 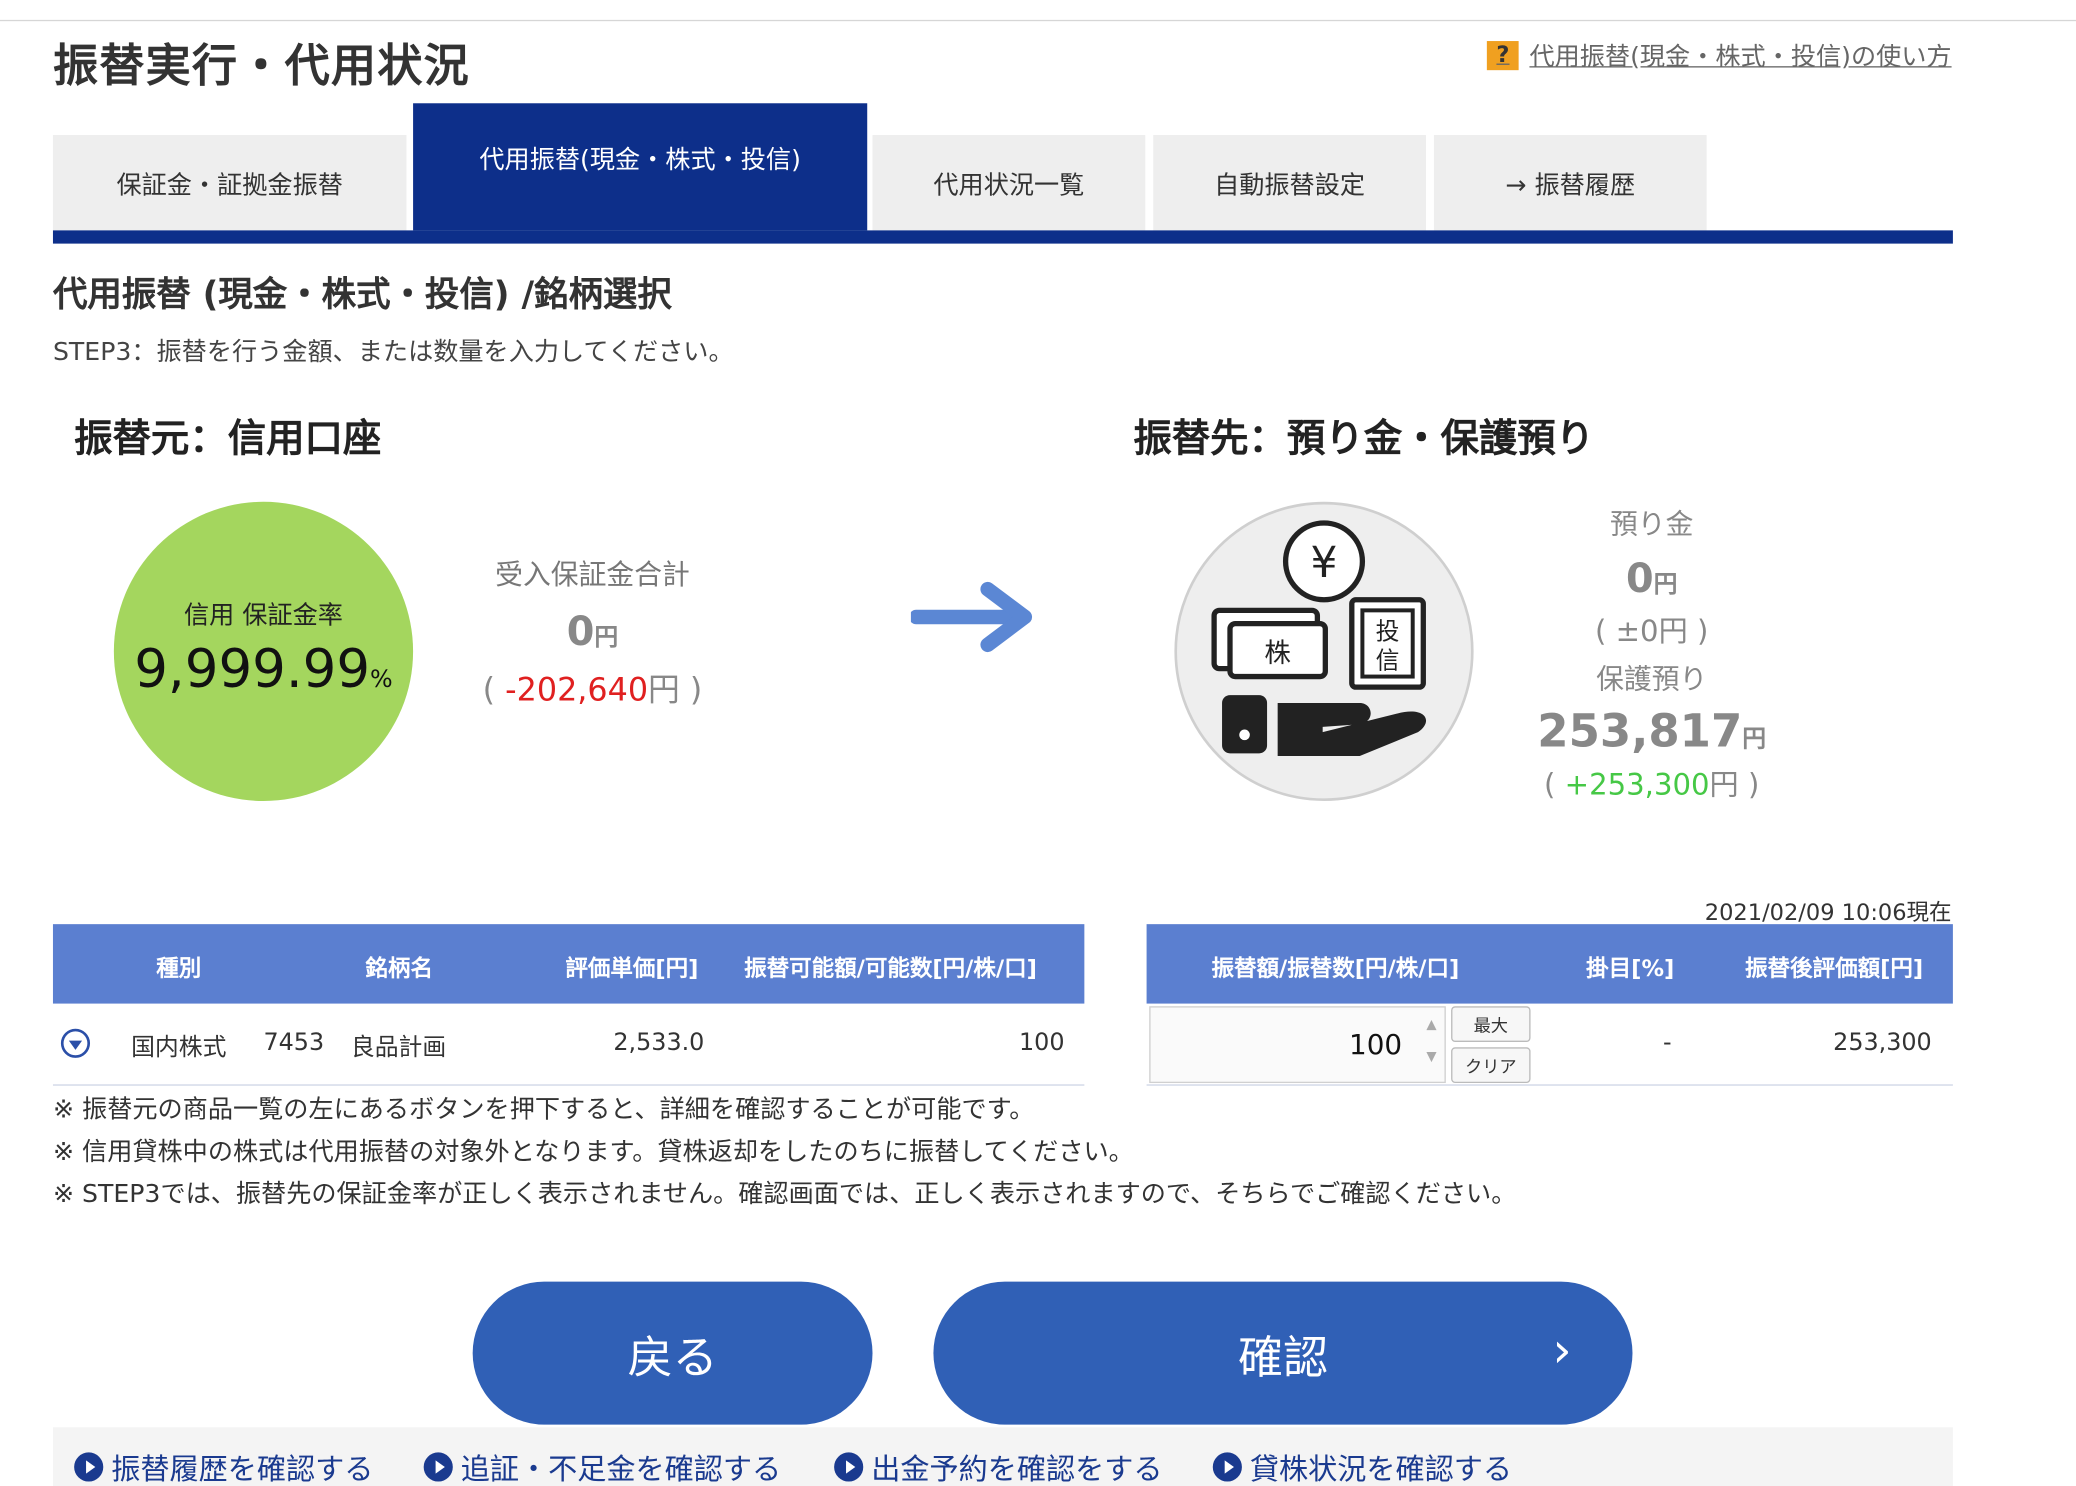 What do you see at coordinates (261, 66) in the screenshot?
I see `page-title: 振替実行・代用状況` at bounding box center [261, 66].